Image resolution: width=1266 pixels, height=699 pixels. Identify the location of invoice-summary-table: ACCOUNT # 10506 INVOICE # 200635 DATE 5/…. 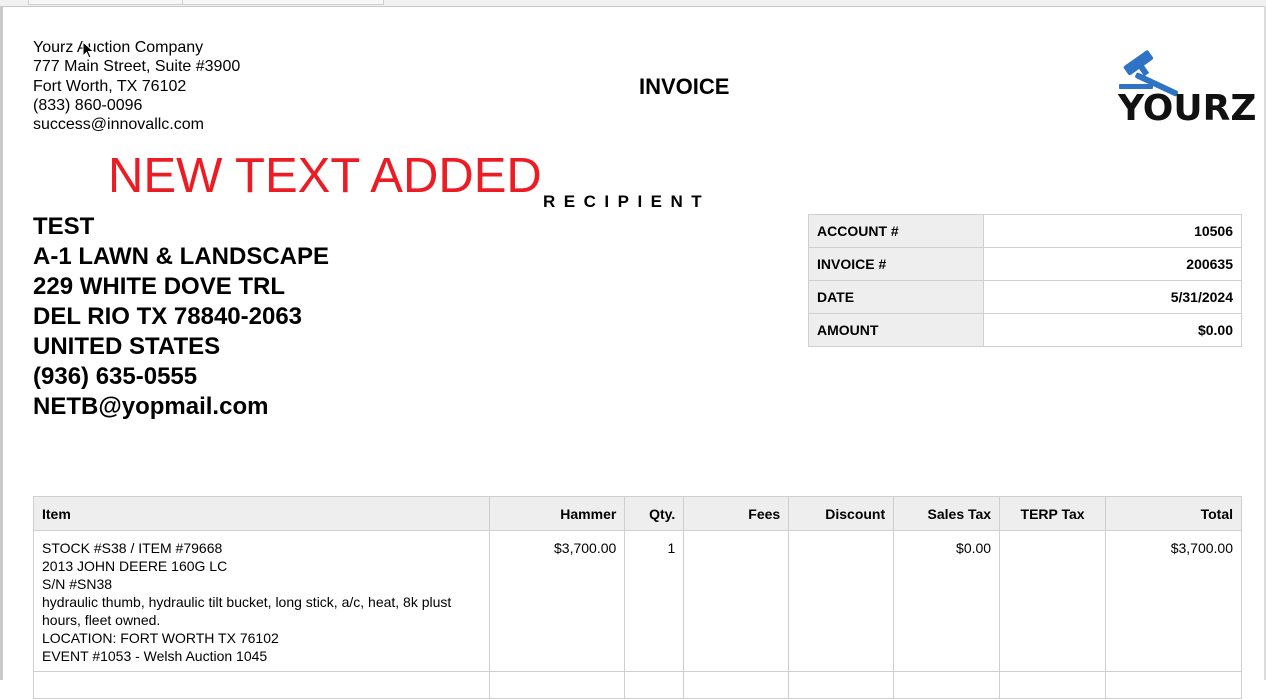
(1025, 280).